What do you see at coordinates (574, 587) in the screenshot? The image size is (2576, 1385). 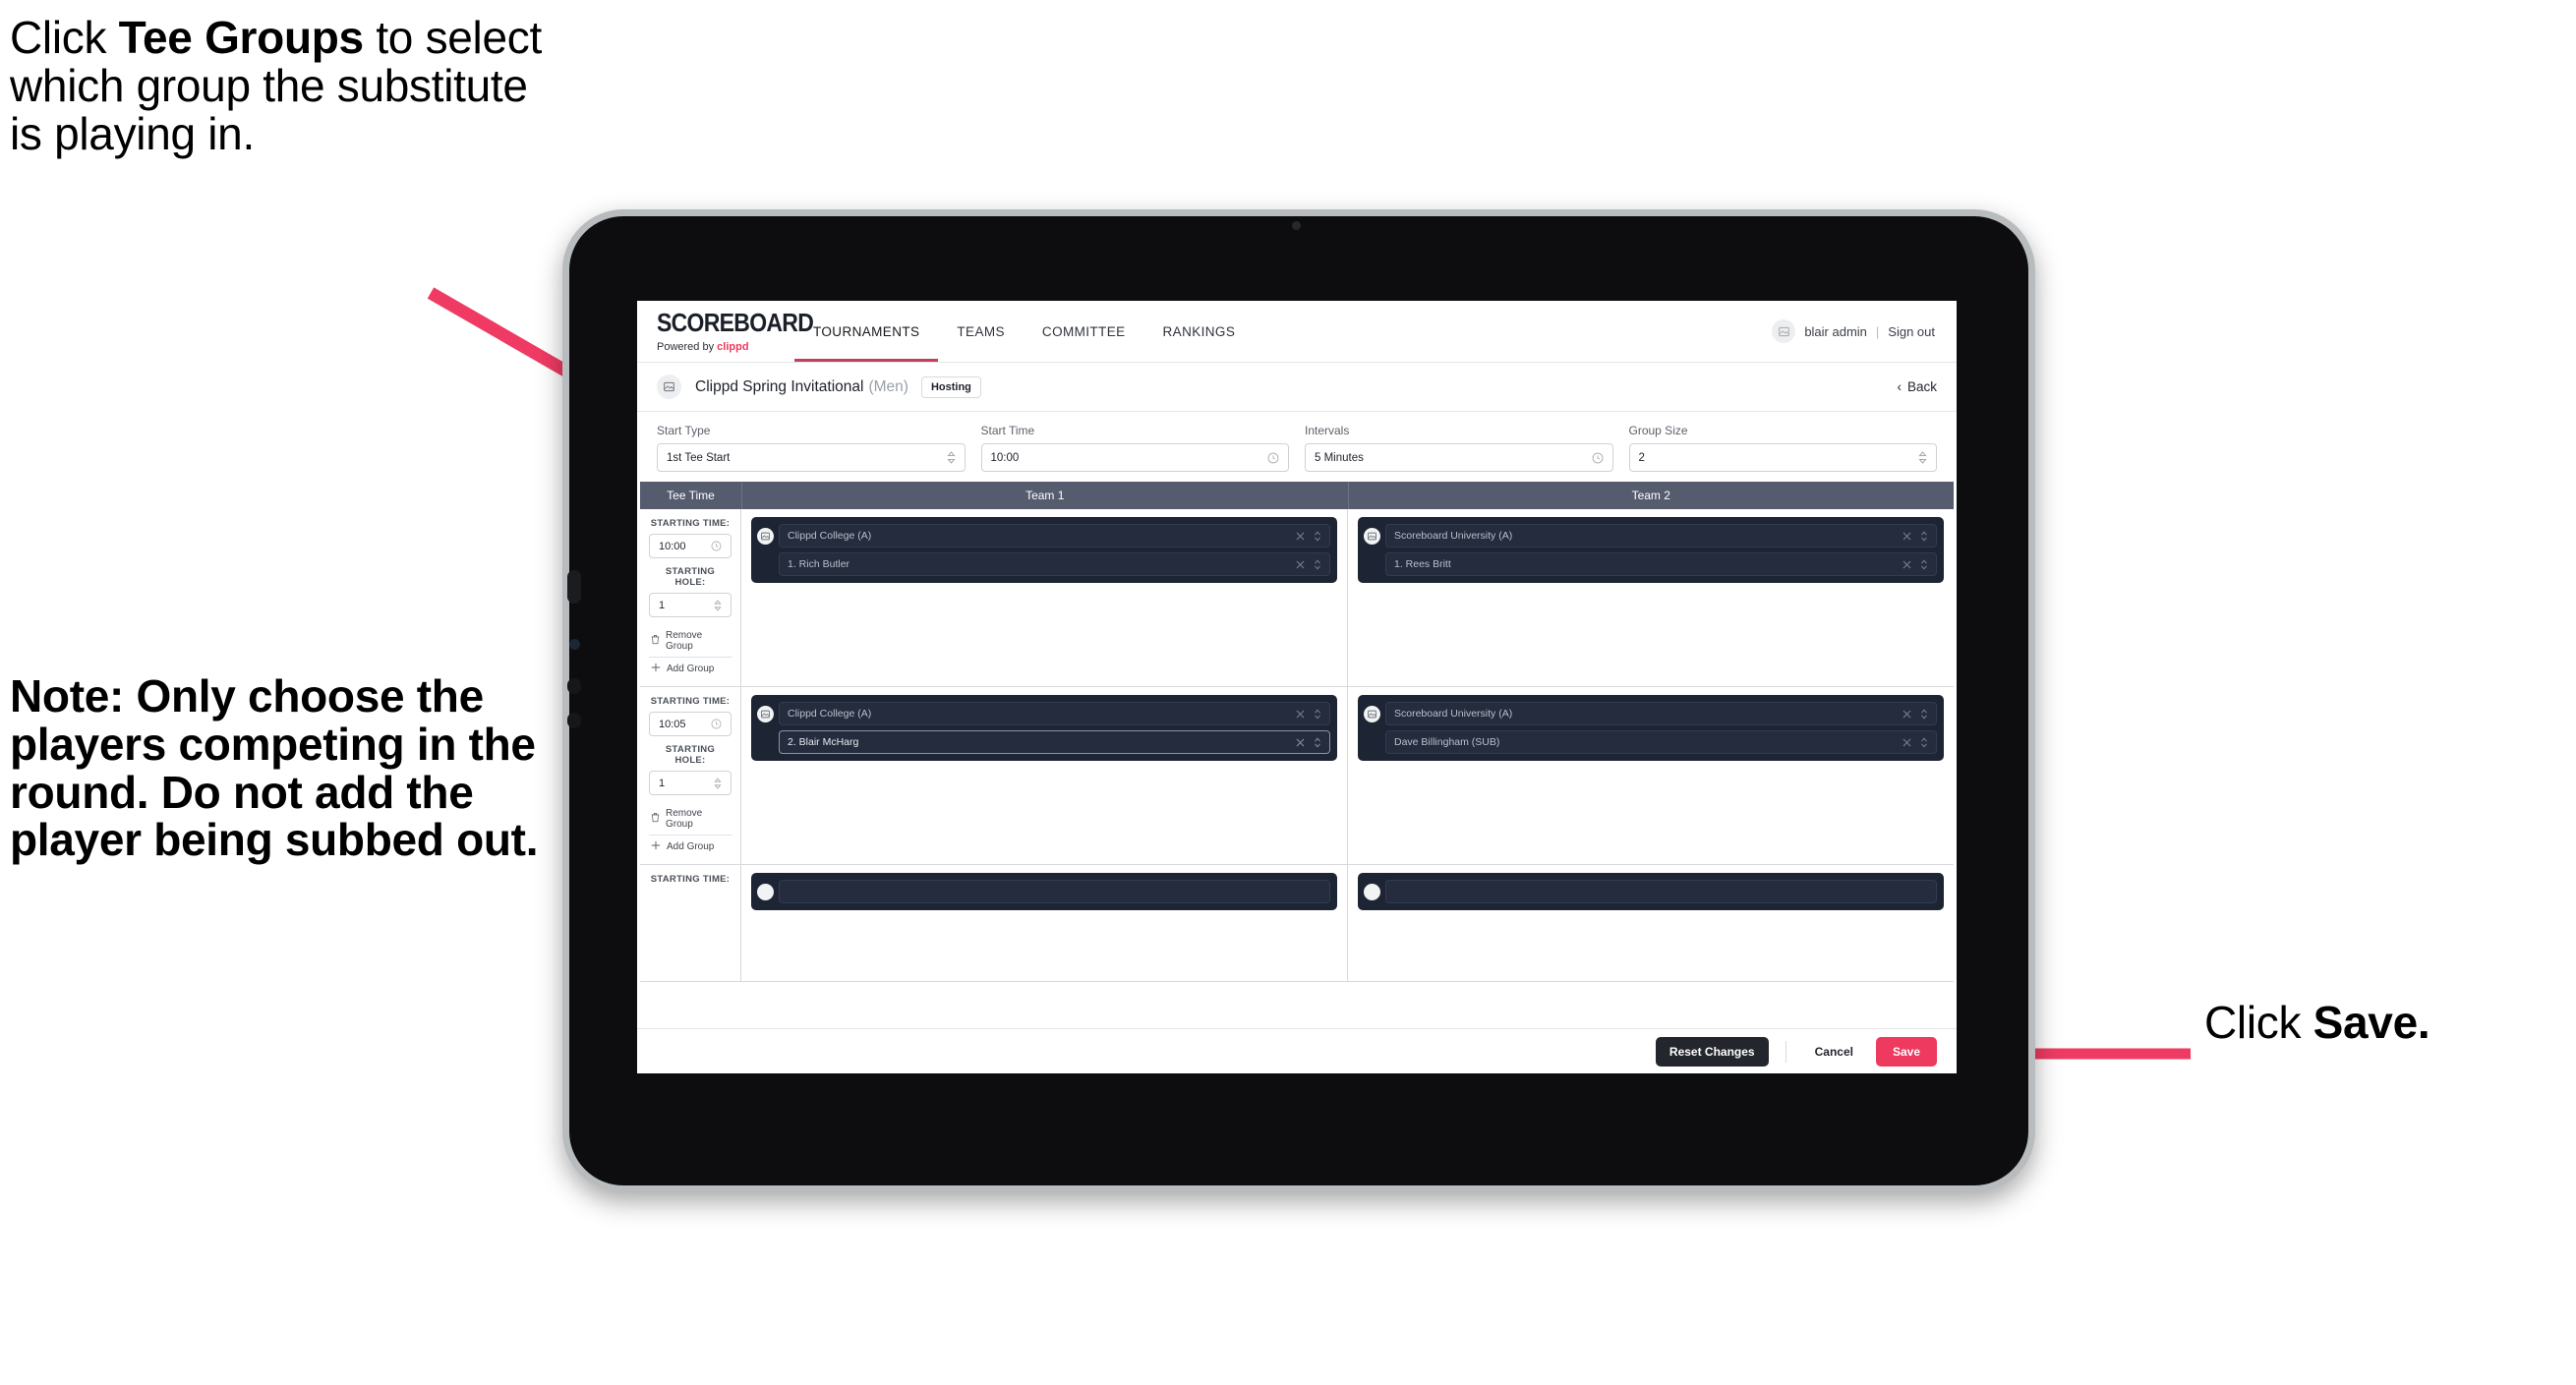 I see `tablet-button-top` at bounding box center [574, 587].